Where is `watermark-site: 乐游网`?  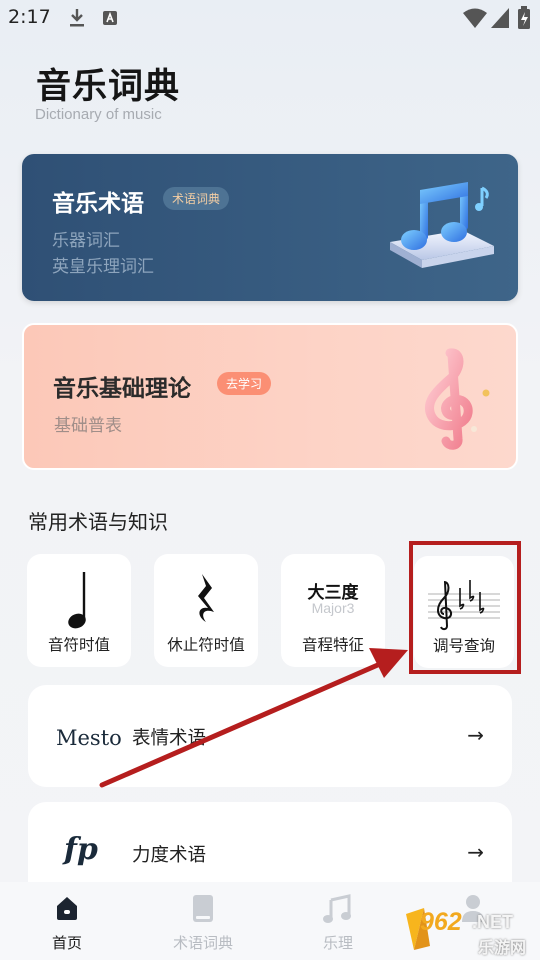
watermark-site: 乐游网 is located at coordinates (502, 947).